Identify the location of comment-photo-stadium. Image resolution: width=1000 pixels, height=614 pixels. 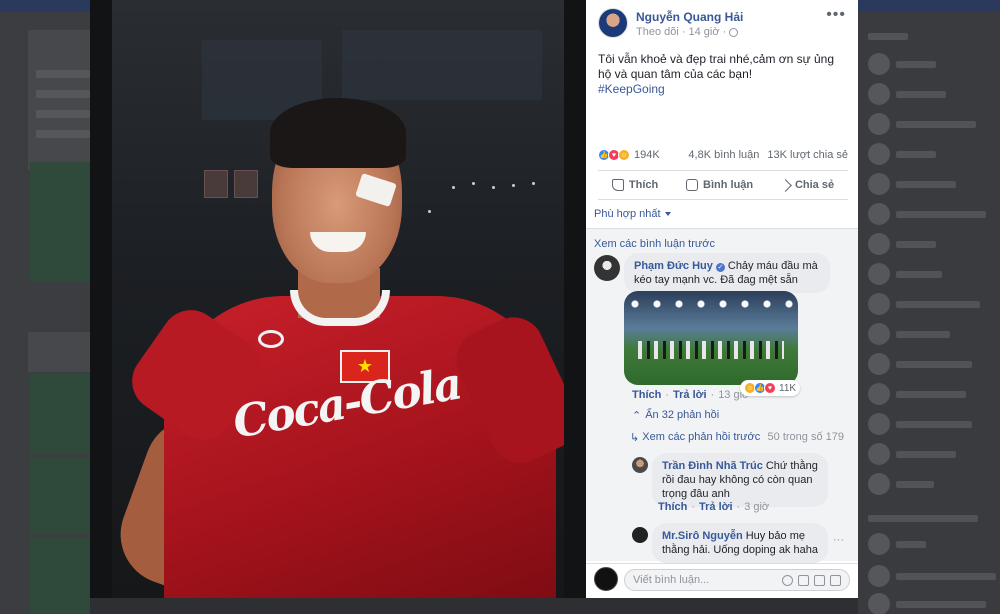
(711, 338).